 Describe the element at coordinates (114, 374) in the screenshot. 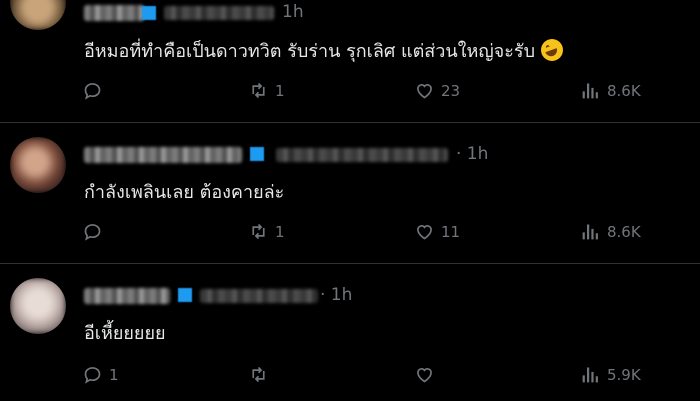

I see `reply-count: 1` at that location.